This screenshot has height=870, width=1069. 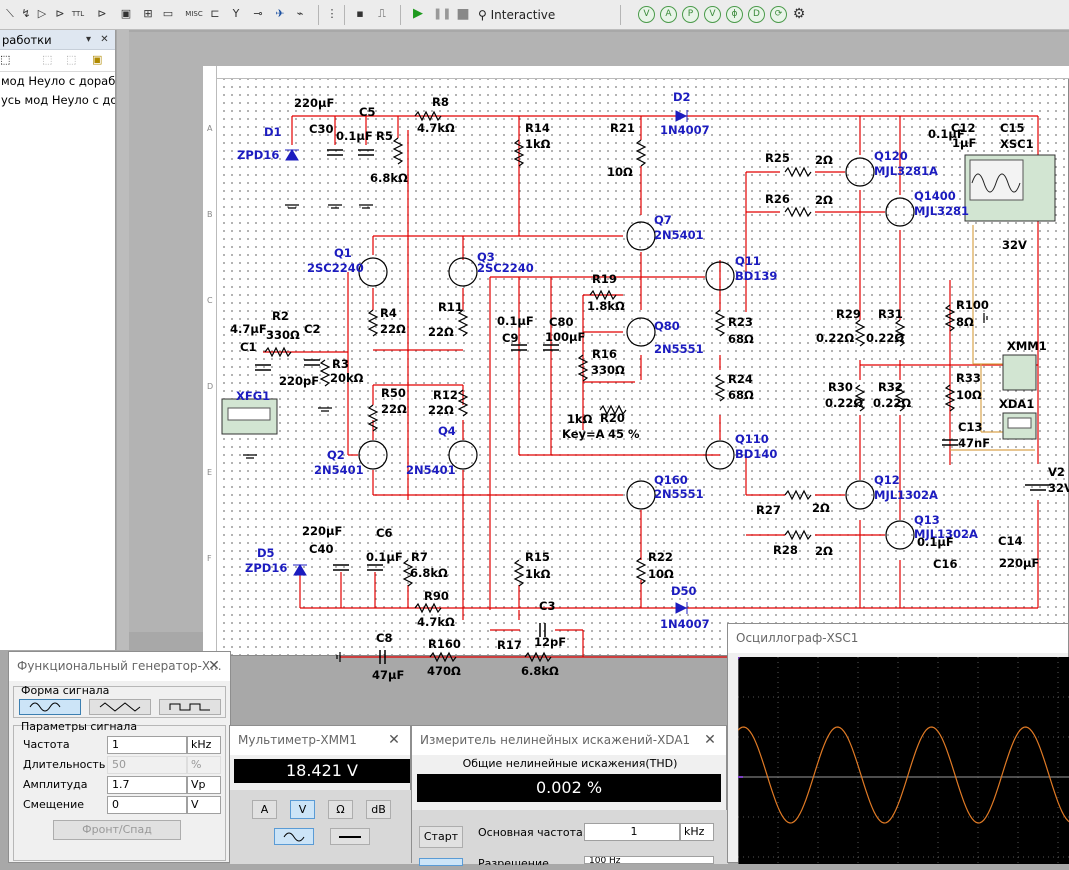 I want to click on component-label: R23, so click(x=740, y=322).